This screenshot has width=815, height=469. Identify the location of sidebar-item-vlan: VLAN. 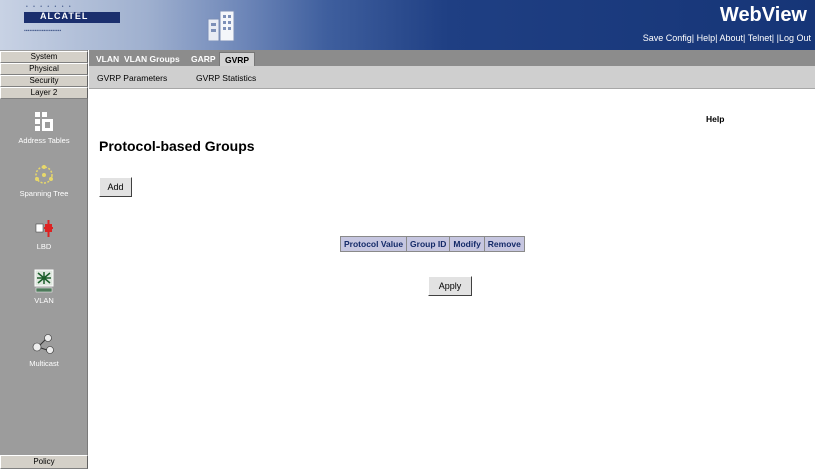
(44, 286).